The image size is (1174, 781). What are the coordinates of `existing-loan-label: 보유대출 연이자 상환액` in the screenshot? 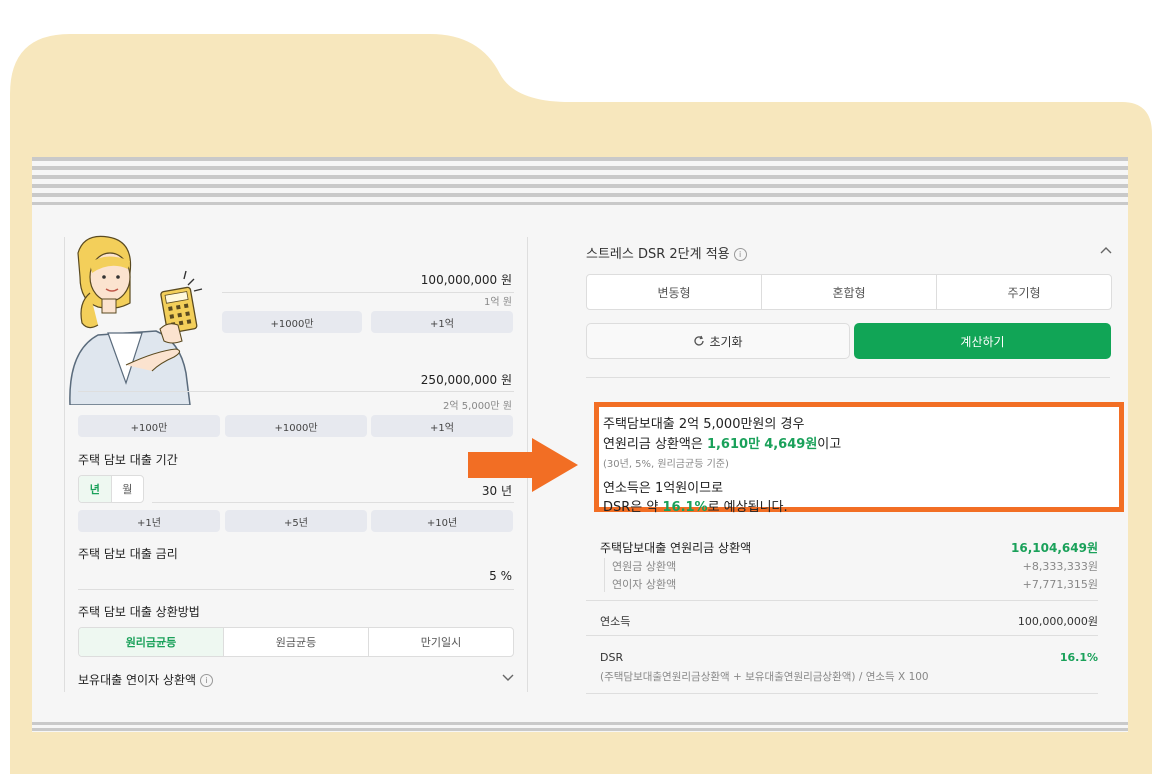 It's located at (137, 680).